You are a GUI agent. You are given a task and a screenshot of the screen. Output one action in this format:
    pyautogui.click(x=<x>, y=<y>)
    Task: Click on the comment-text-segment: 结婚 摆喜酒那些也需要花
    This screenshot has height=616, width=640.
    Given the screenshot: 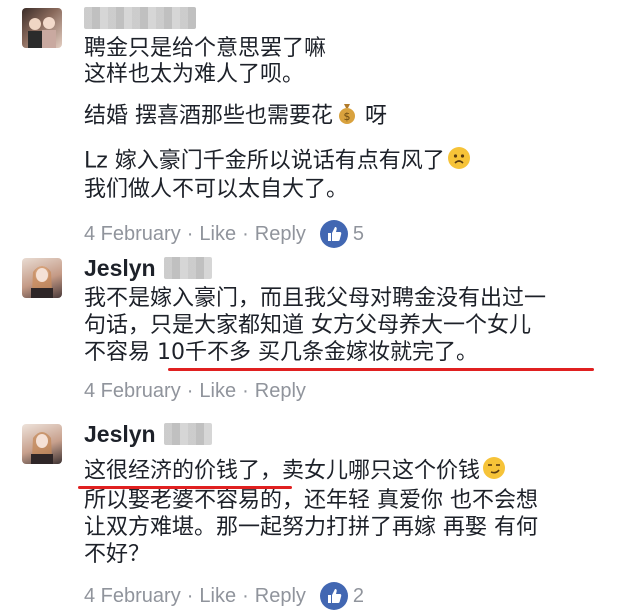 What is the action you would take?
    pyautogui.click(x=208, y=116)
    